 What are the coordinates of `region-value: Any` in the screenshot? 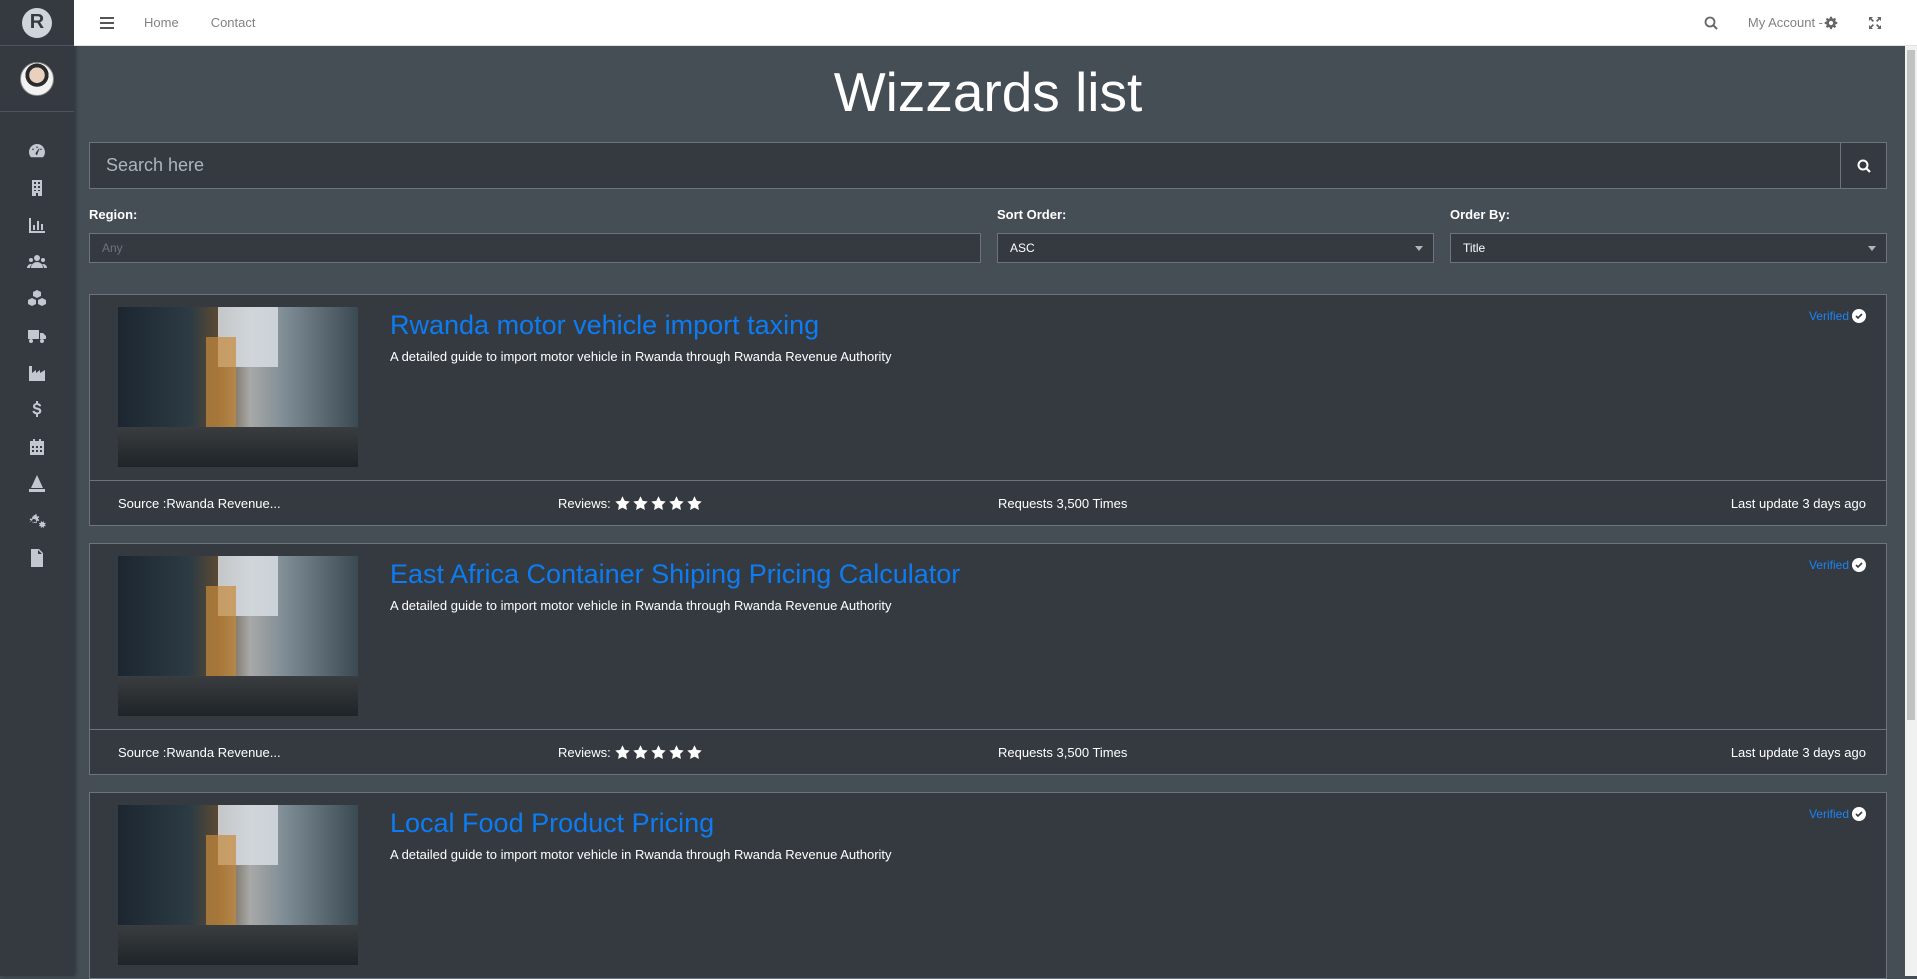 It's located at (112, 248).